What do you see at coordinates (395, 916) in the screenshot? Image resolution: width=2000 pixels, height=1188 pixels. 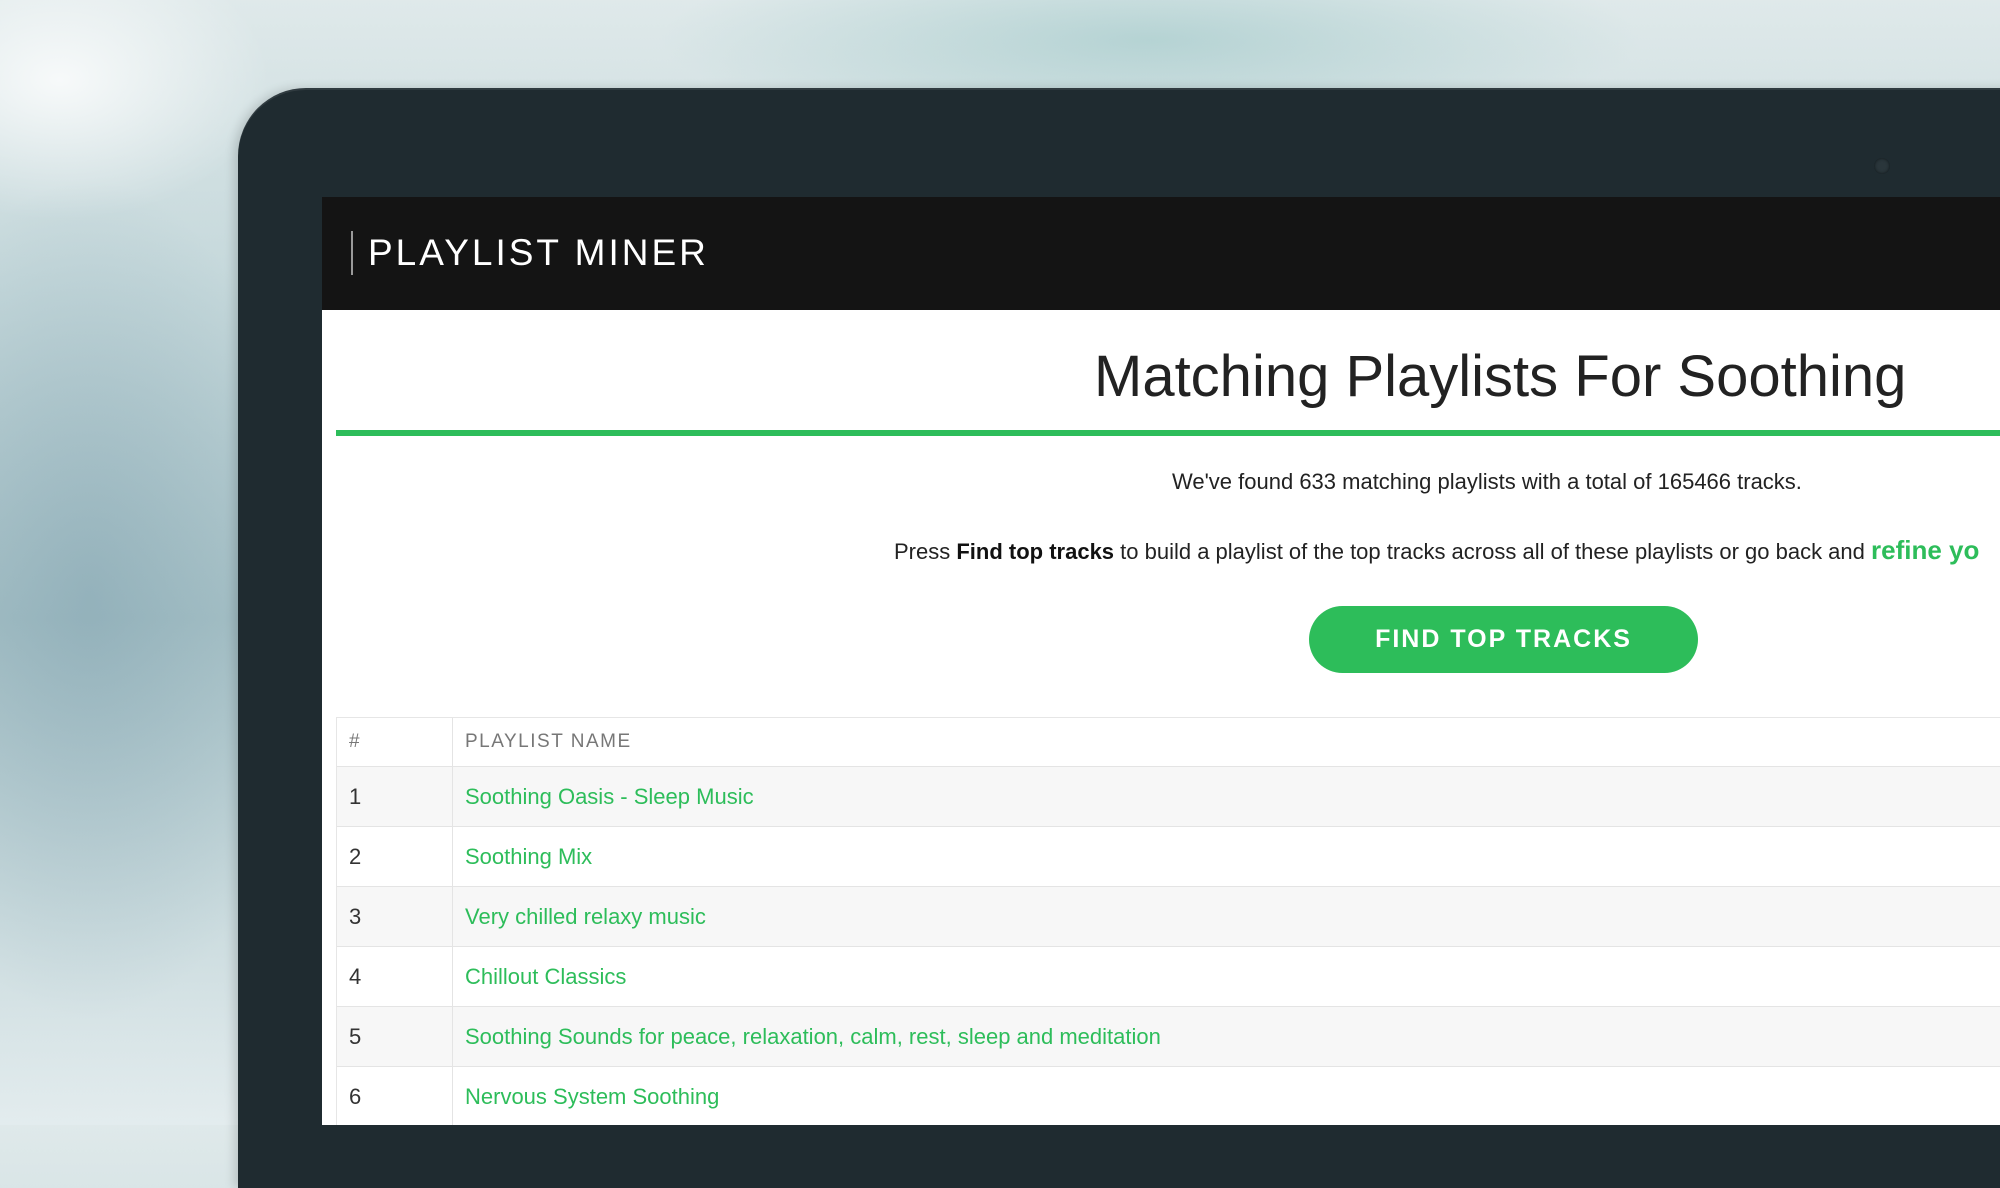 I see `row-number: 3` at bounding box center [395, 916].